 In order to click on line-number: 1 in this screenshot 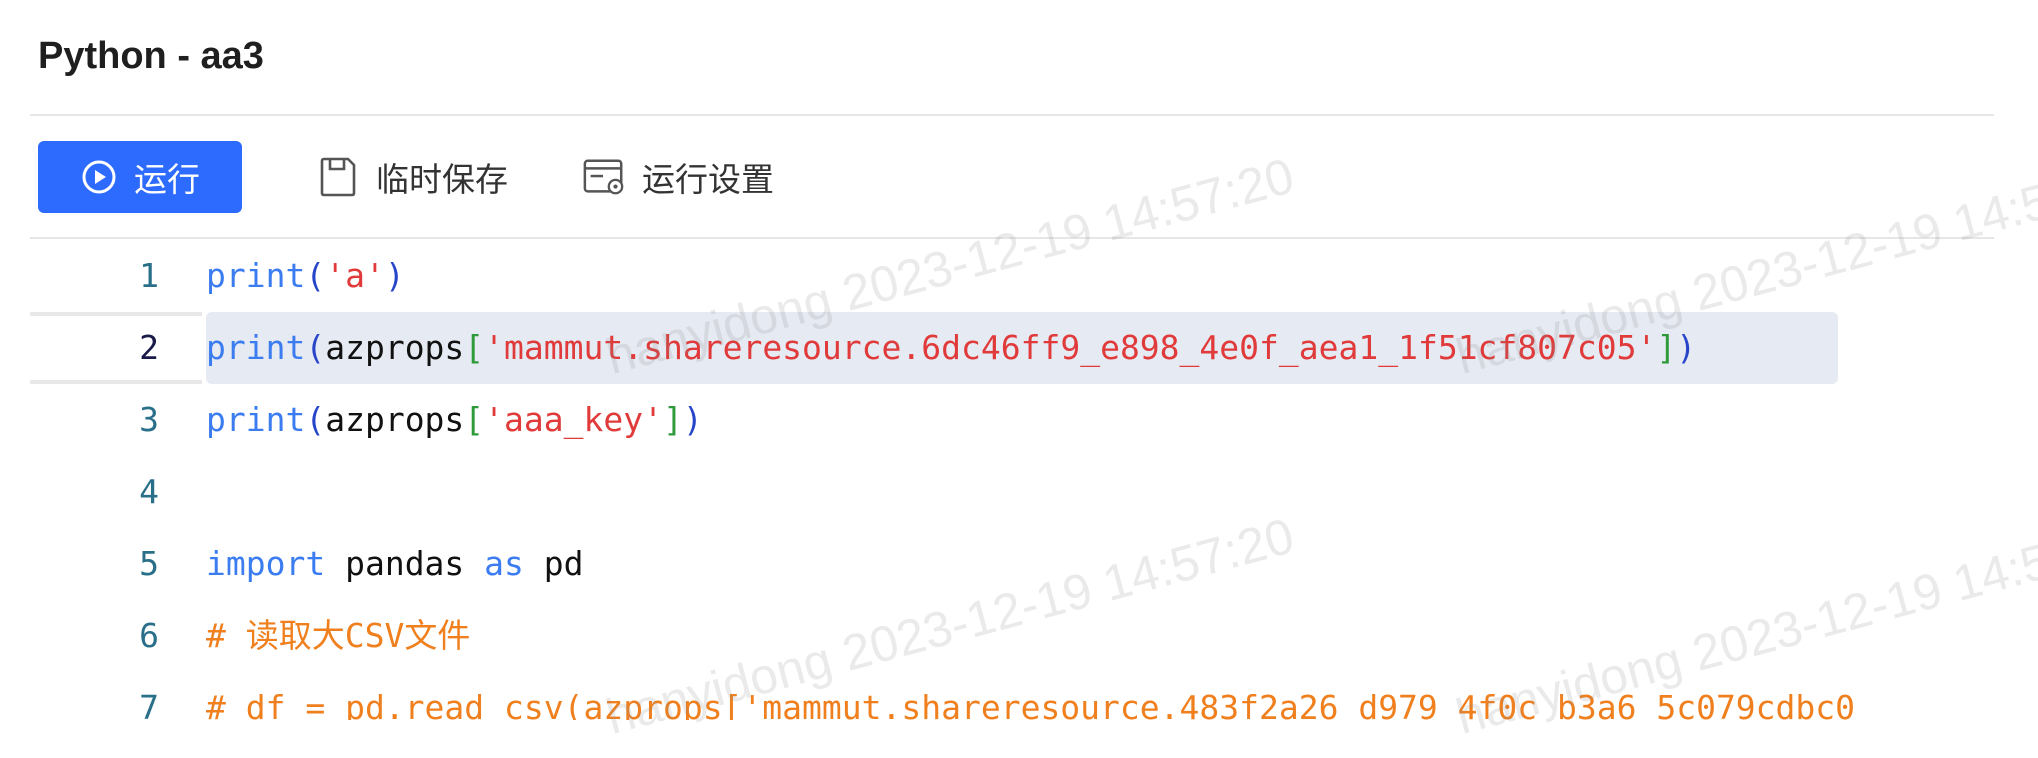, I will do `click(149, 275)`.